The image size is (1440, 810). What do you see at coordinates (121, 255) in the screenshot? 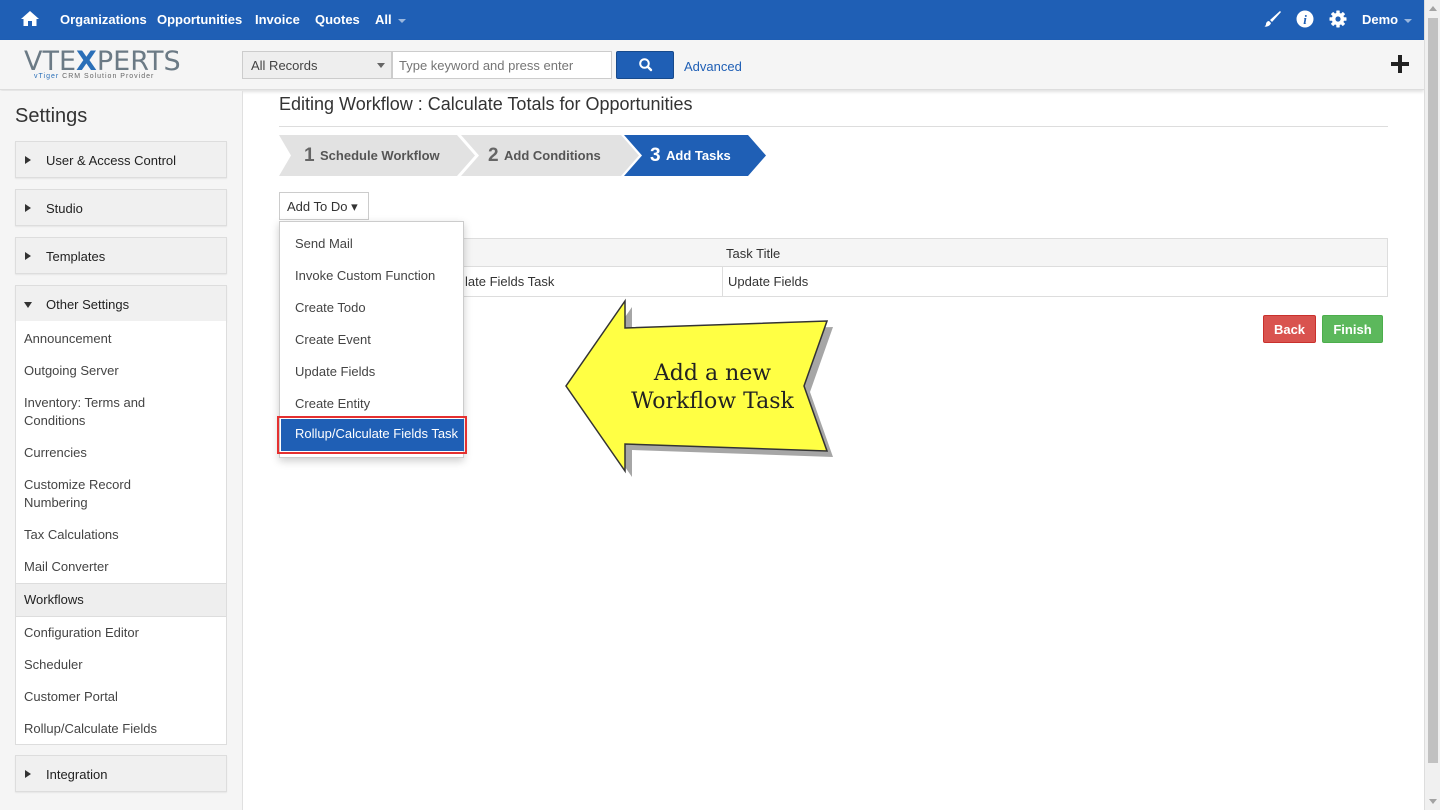
I see `sidebar-group-templates: Templates` at bounding box center [121, 255].